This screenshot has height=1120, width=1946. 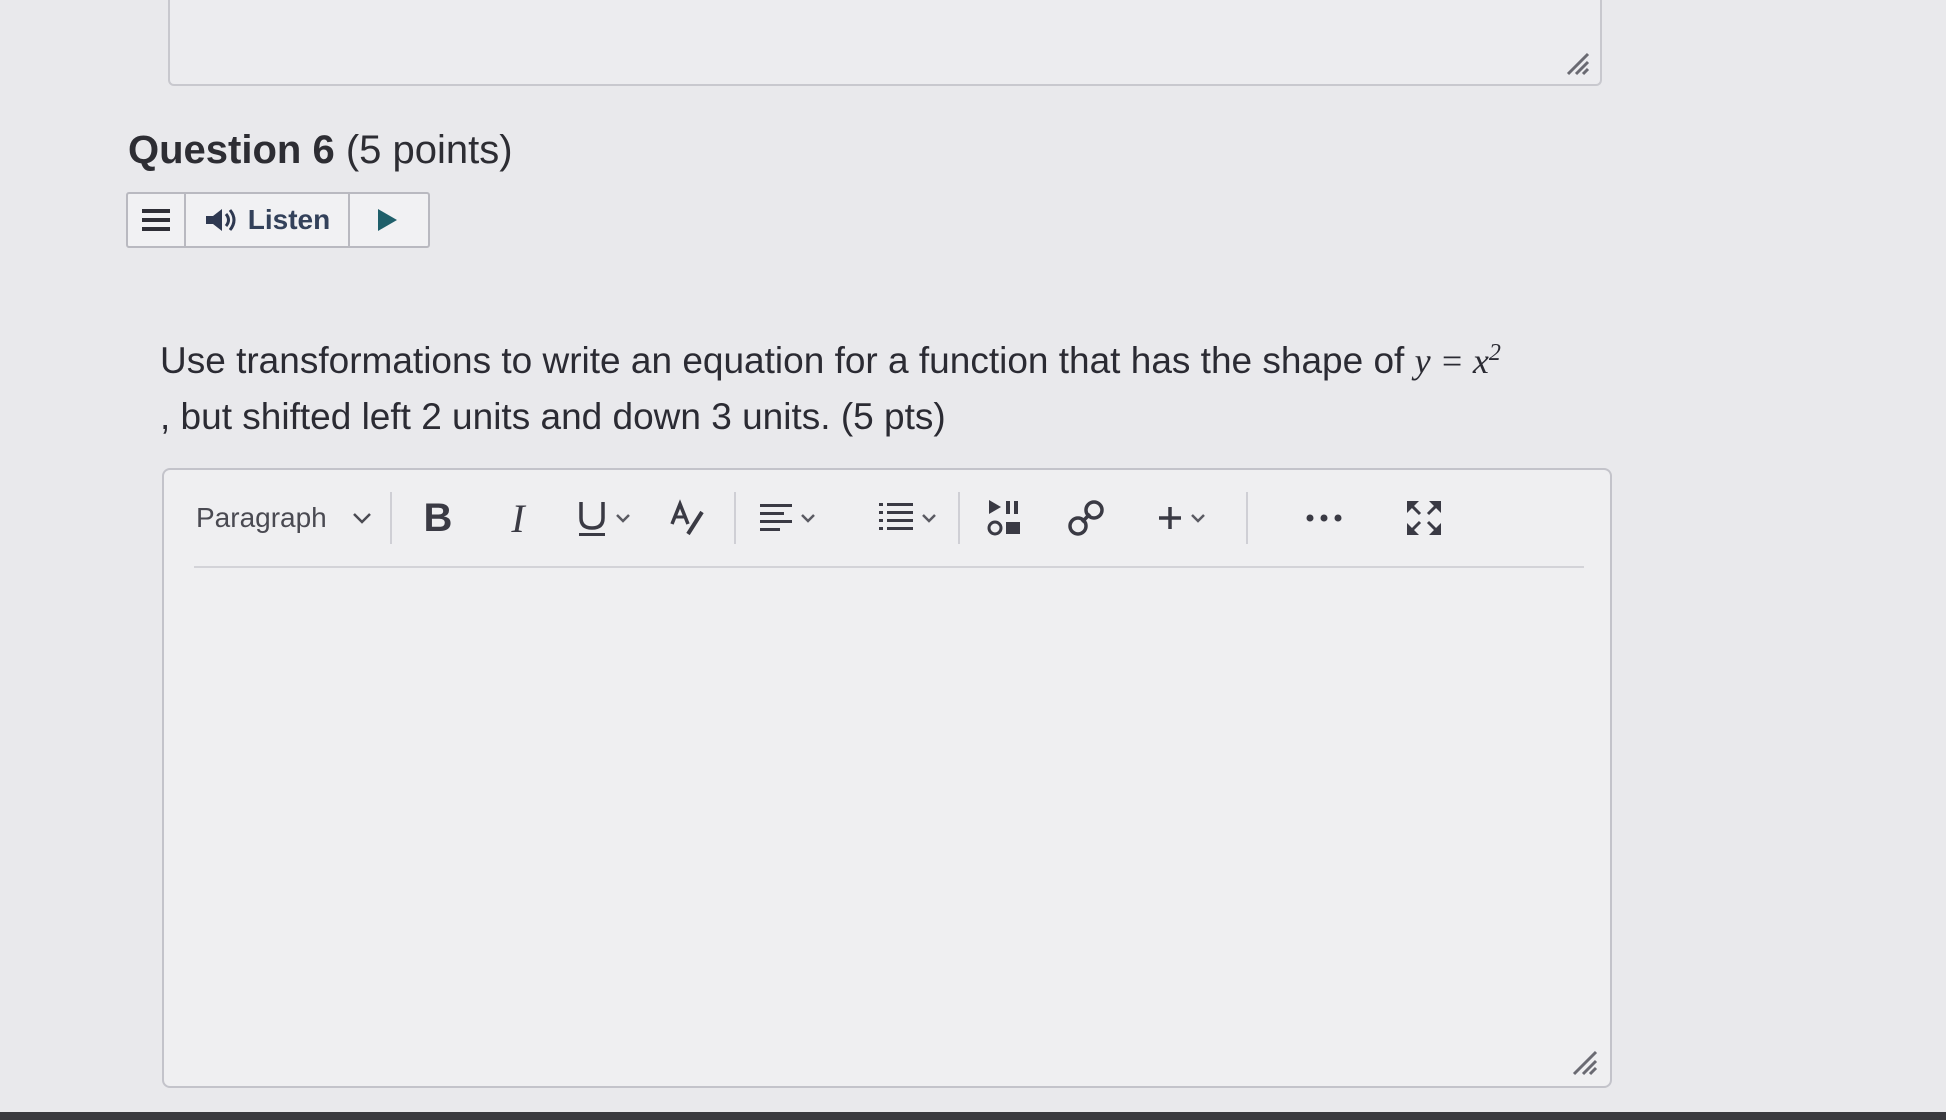 I want to click on speaker-icon, so click(x=220, y=220).